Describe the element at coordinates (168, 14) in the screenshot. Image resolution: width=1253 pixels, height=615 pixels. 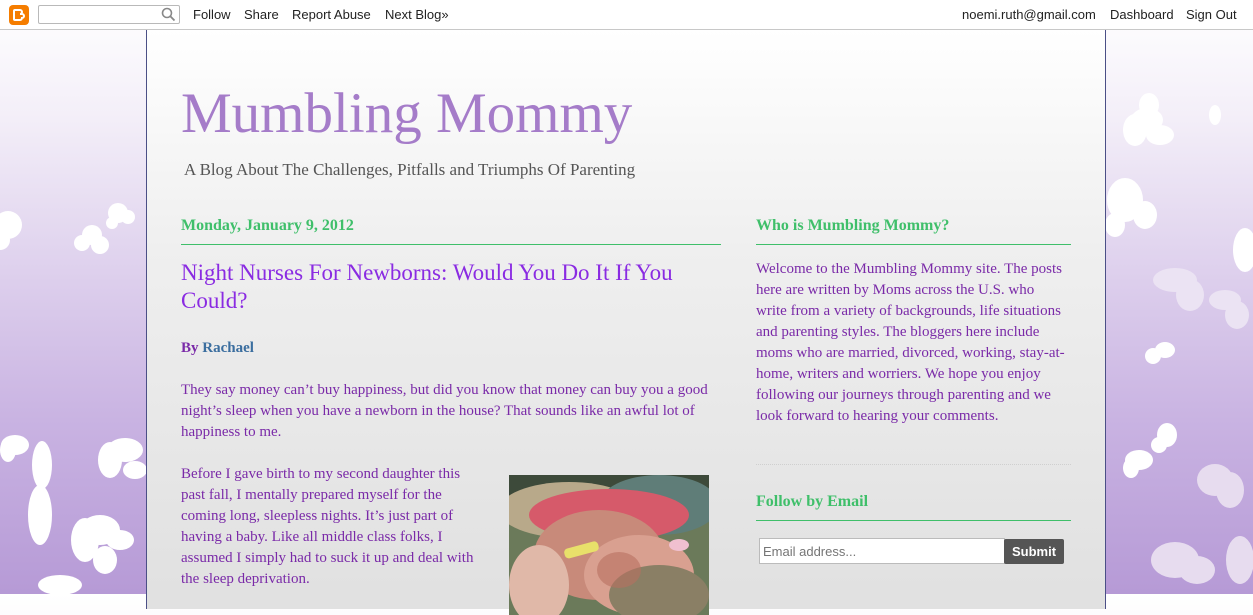
I see `search-icon` at that location.